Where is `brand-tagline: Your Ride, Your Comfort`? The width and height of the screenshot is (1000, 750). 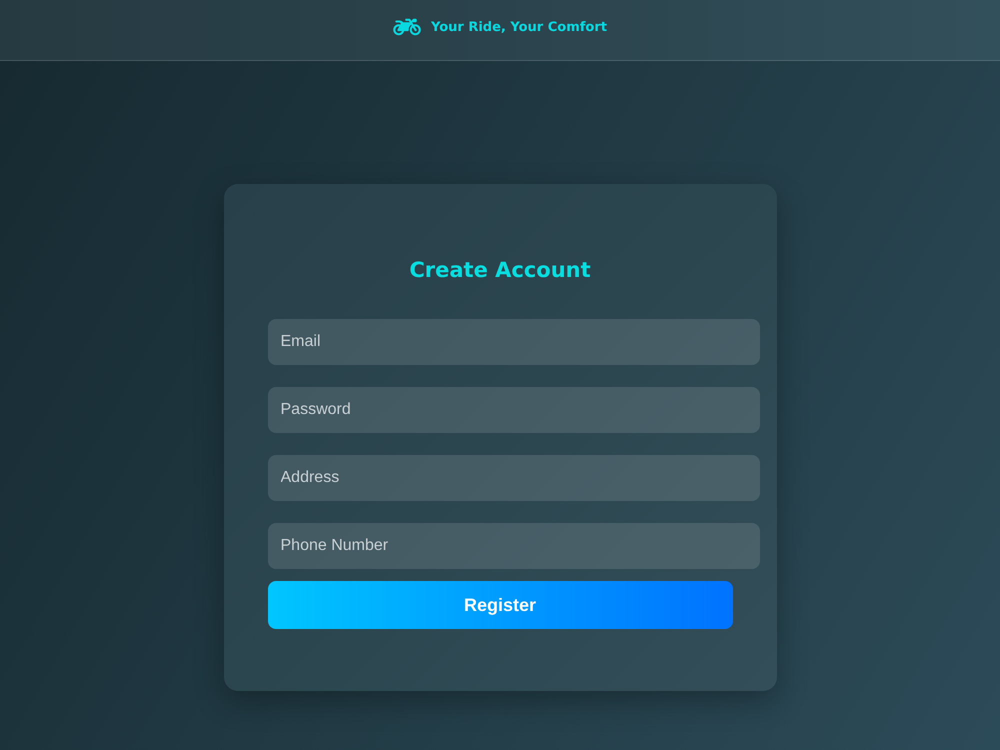 brand-tagline: Your Ride, Your Comfort is located at coordinates (519, 27).